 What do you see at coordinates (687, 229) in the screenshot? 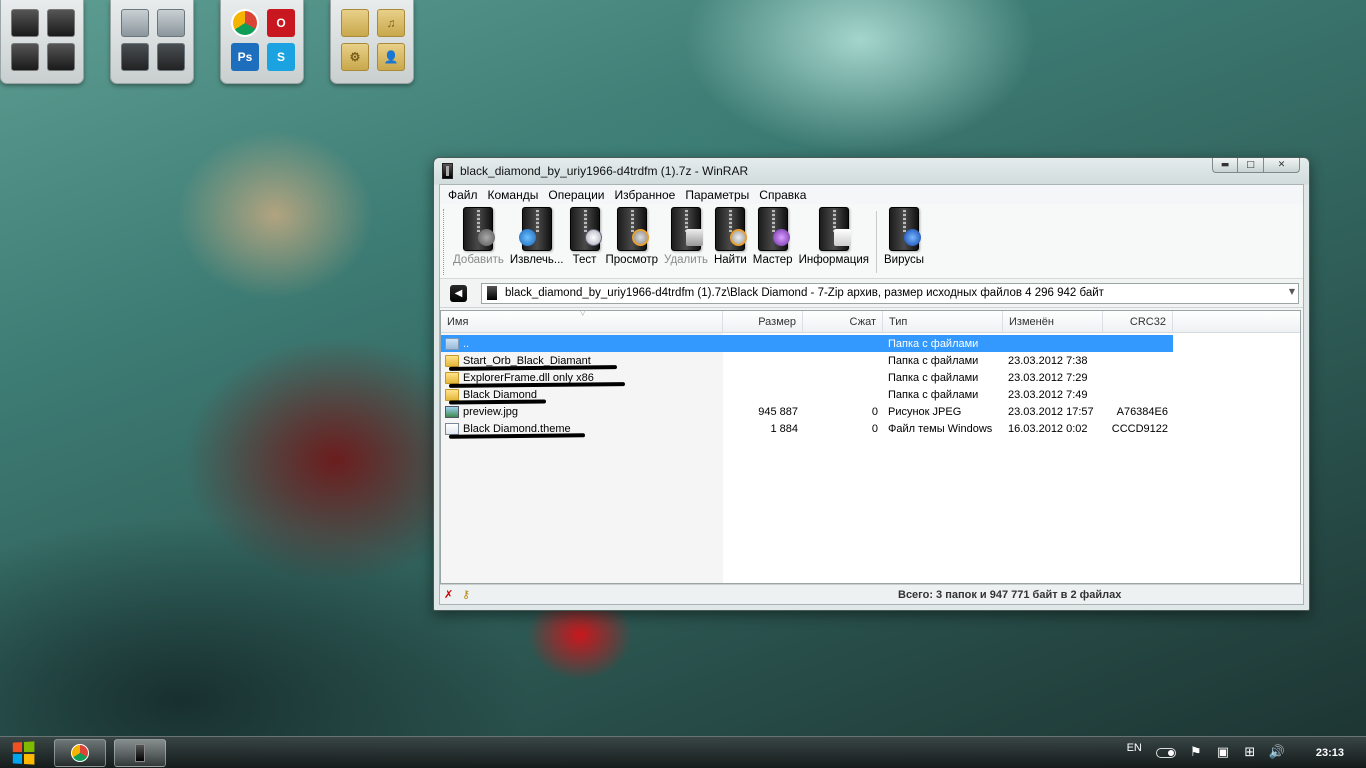
I see `delete-icon` at bounding box center [687, 229].